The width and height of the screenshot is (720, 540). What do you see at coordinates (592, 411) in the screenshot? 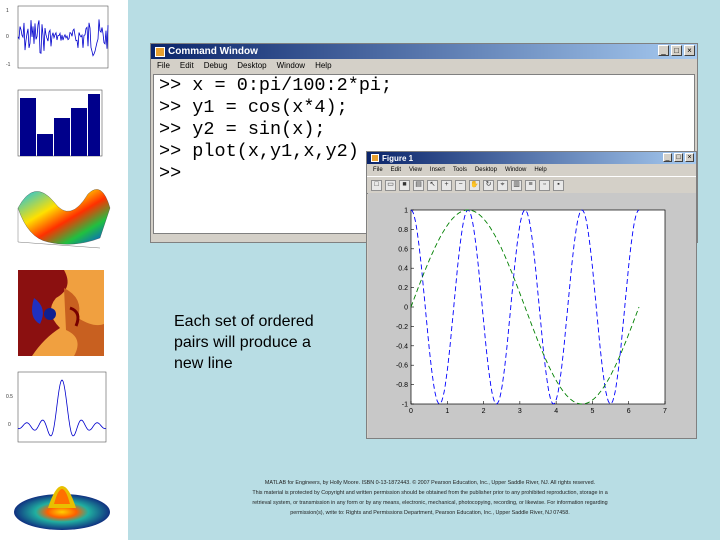
I see `x-tick-label: 5` at bounding box center [592, 411].